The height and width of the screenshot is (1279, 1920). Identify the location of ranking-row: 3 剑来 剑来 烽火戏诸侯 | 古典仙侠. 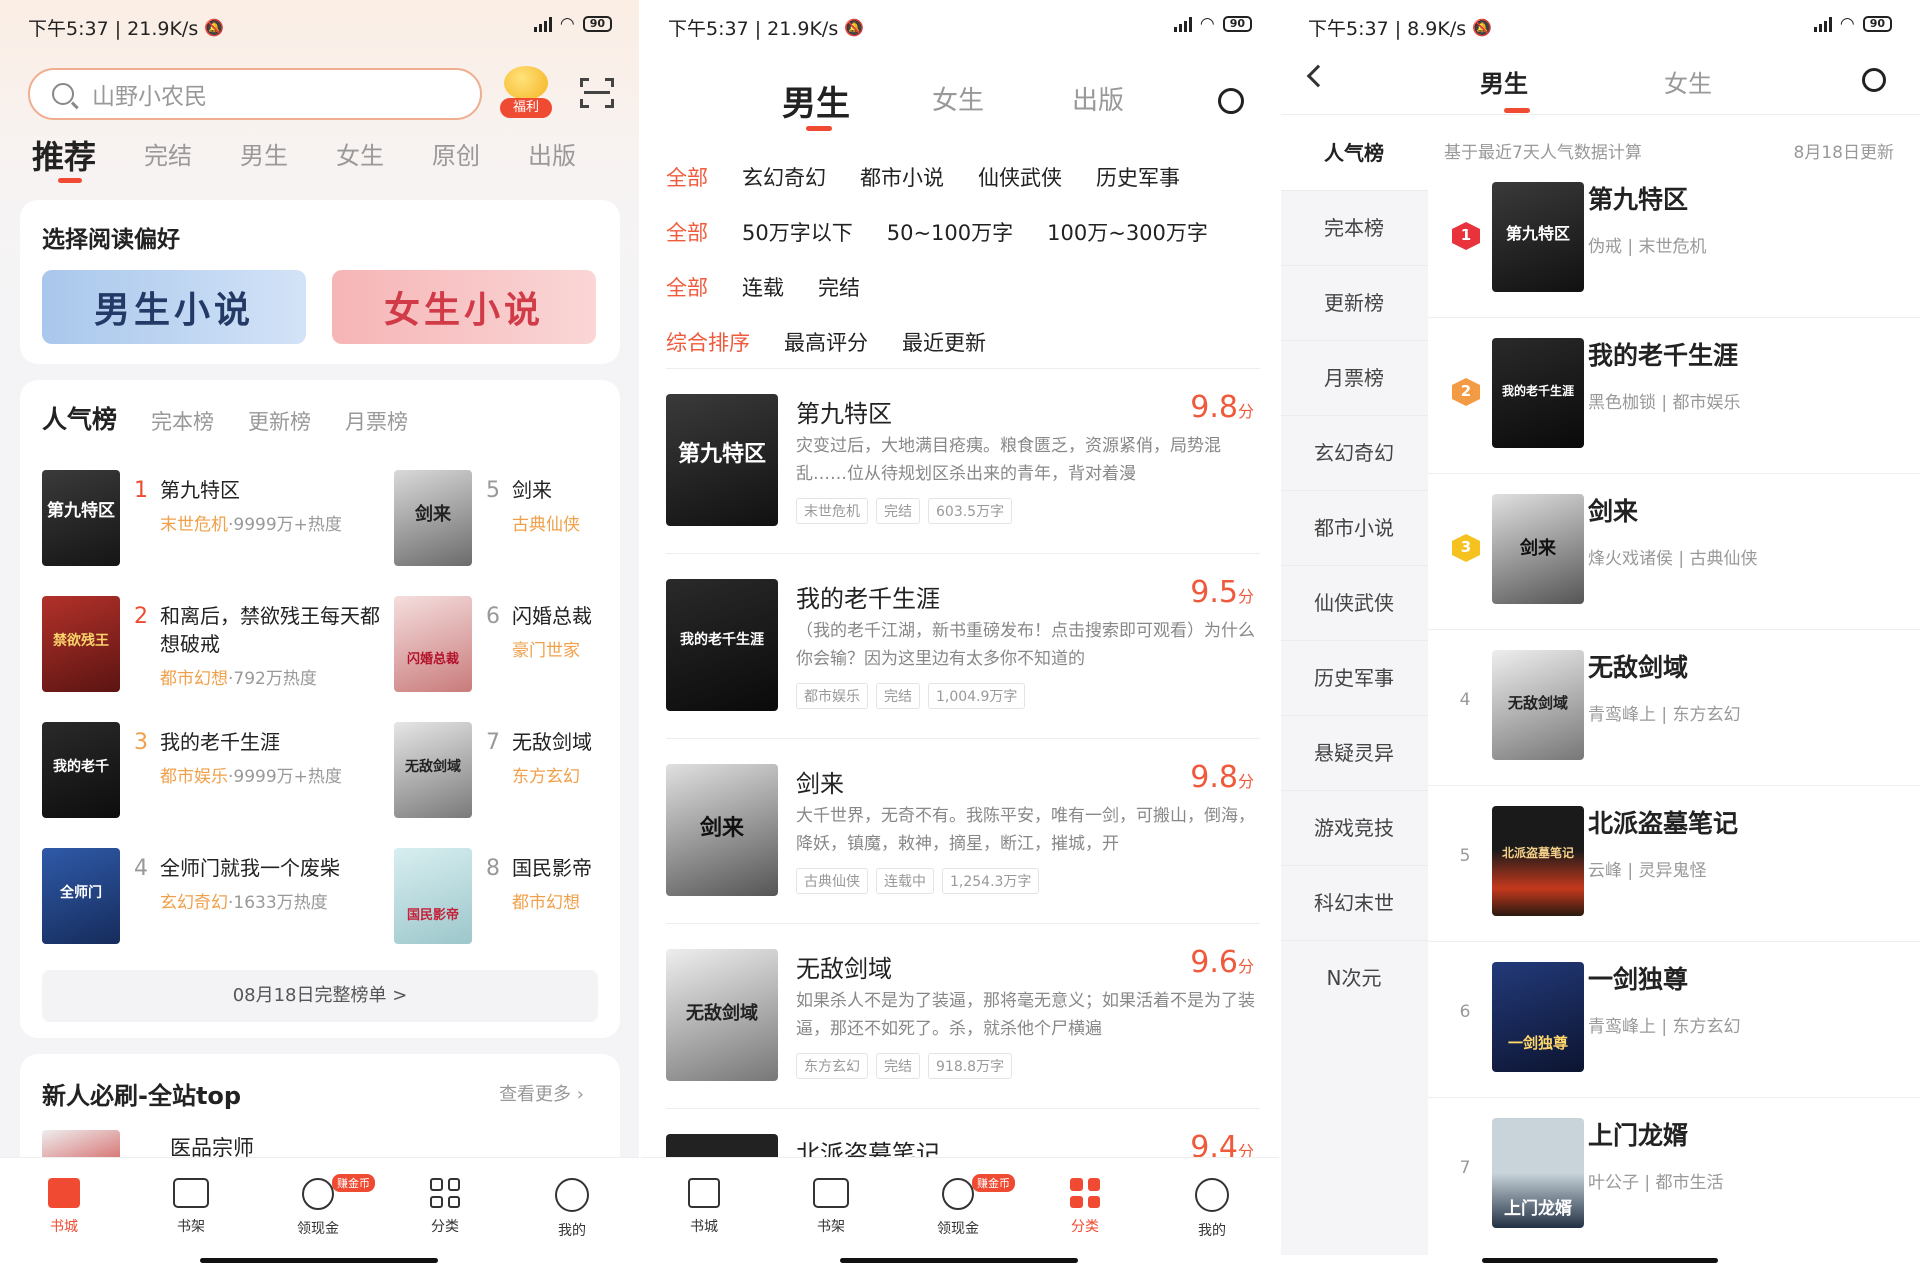
(1674, 552).